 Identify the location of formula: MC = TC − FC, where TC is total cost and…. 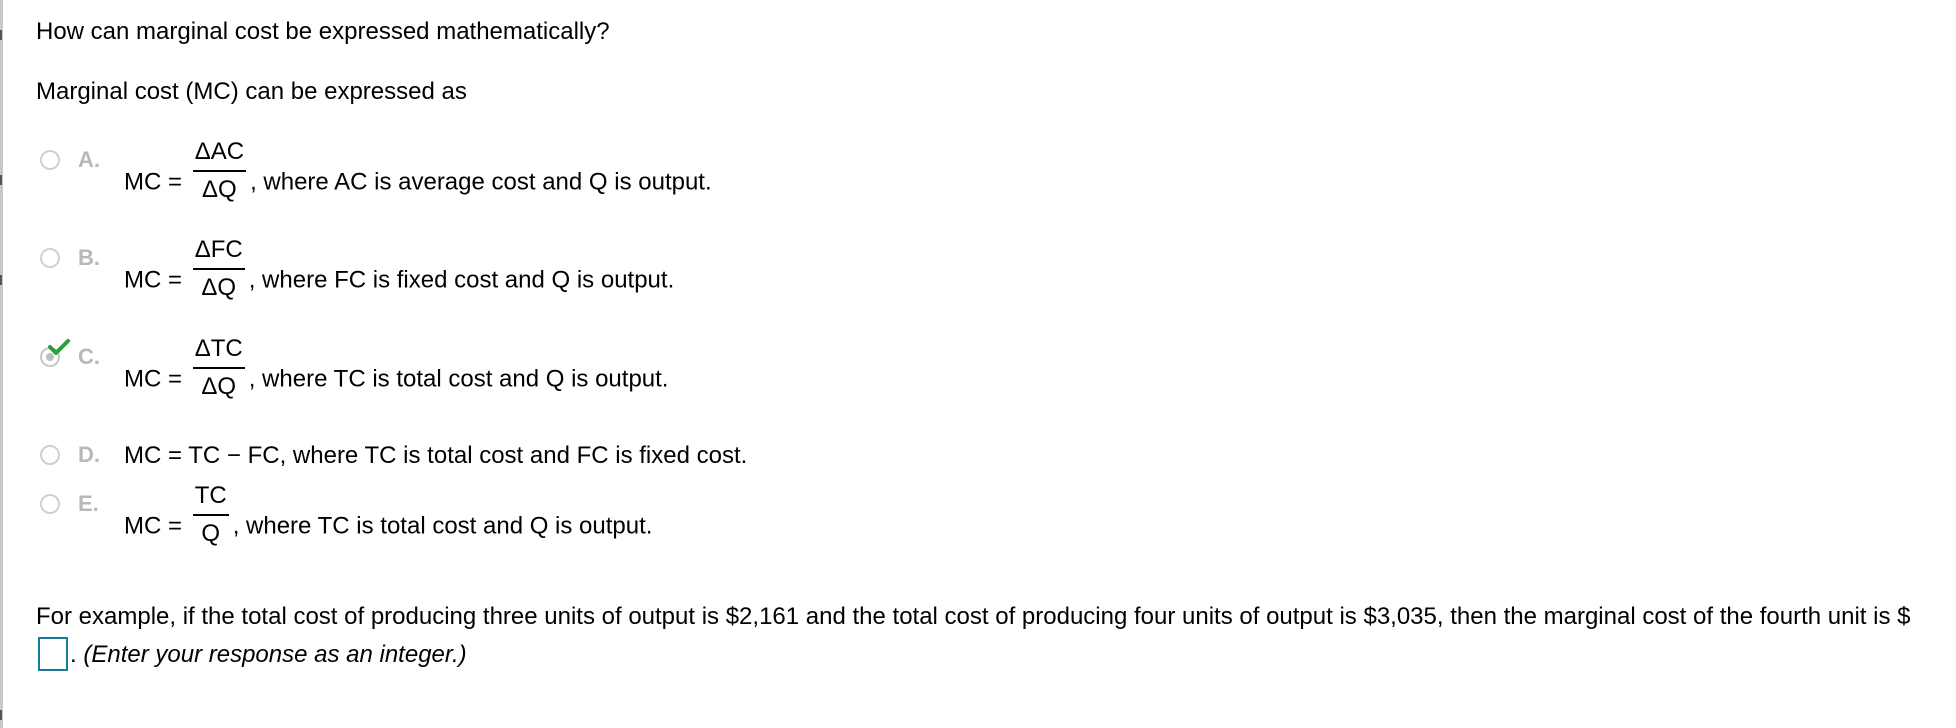
(435, 456).